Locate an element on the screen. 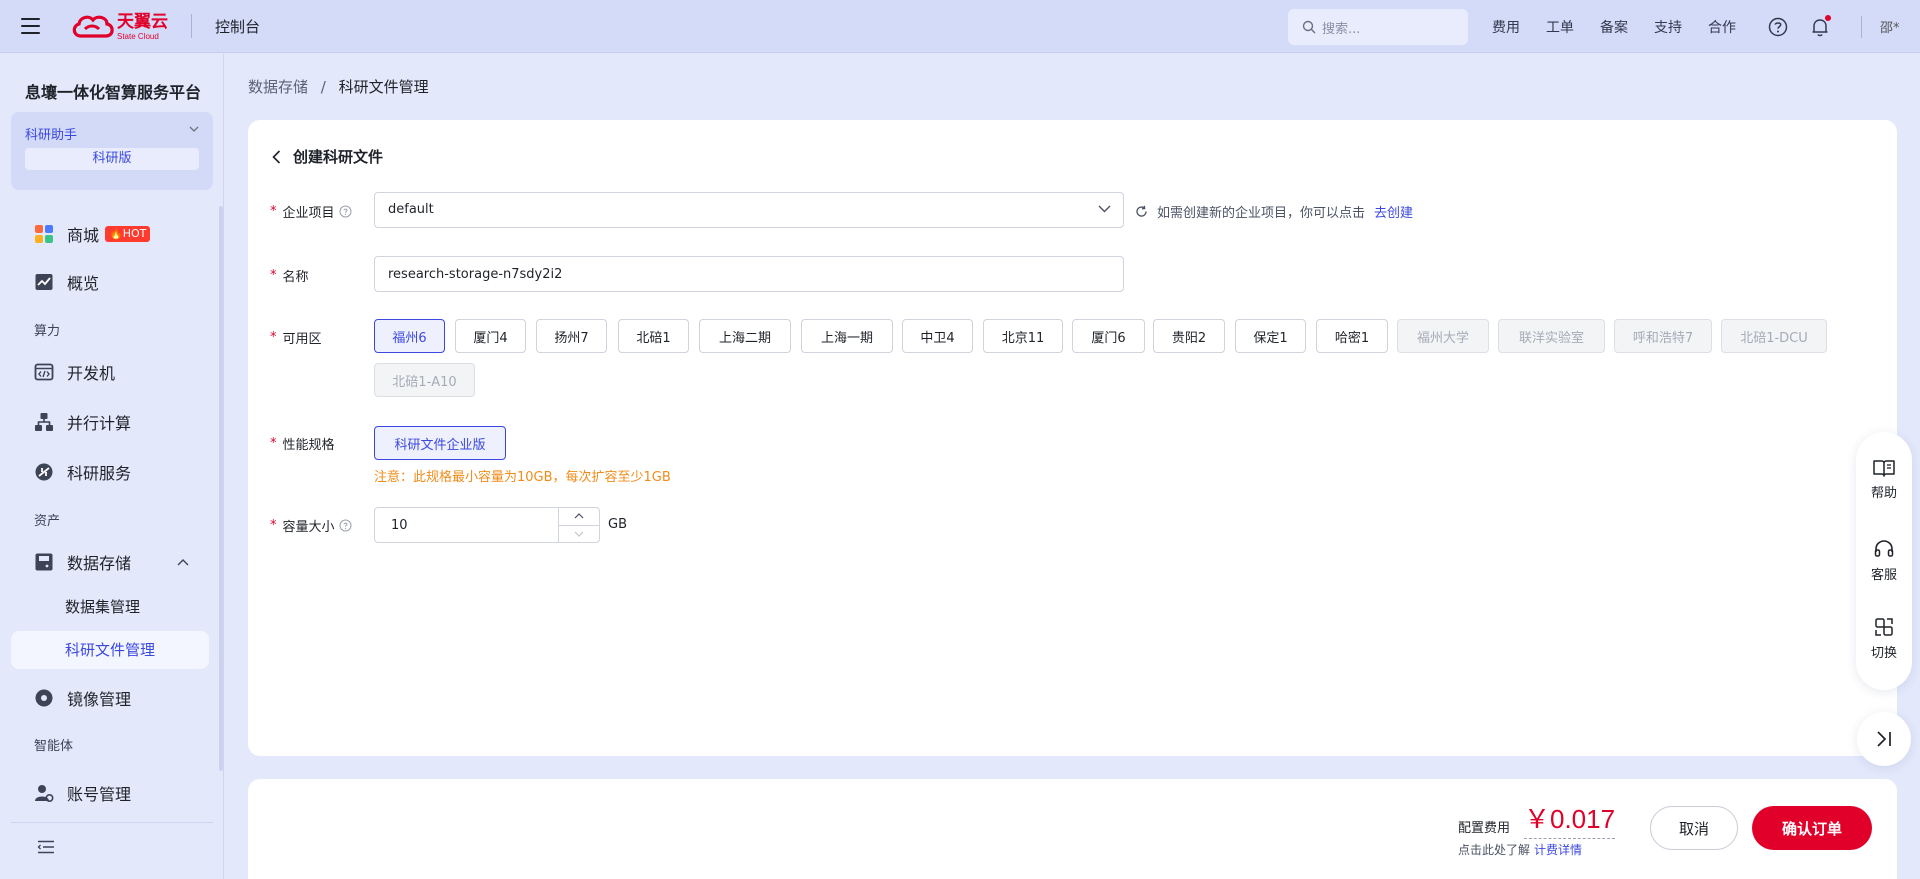 Image resolution: width=1920 pixels, height=879 pixels. increment-button is located at coordinates (579, 517).